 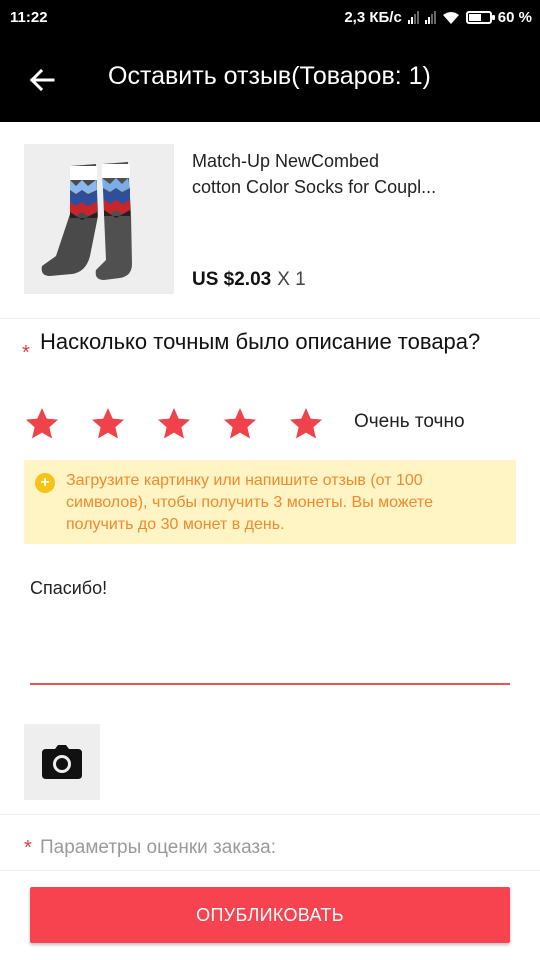 What do you see at coordinates (438, 17) in the screenshot?
I see `status-icons: 2,3 КБ/с 60 %` at bounding box center [438, 17].